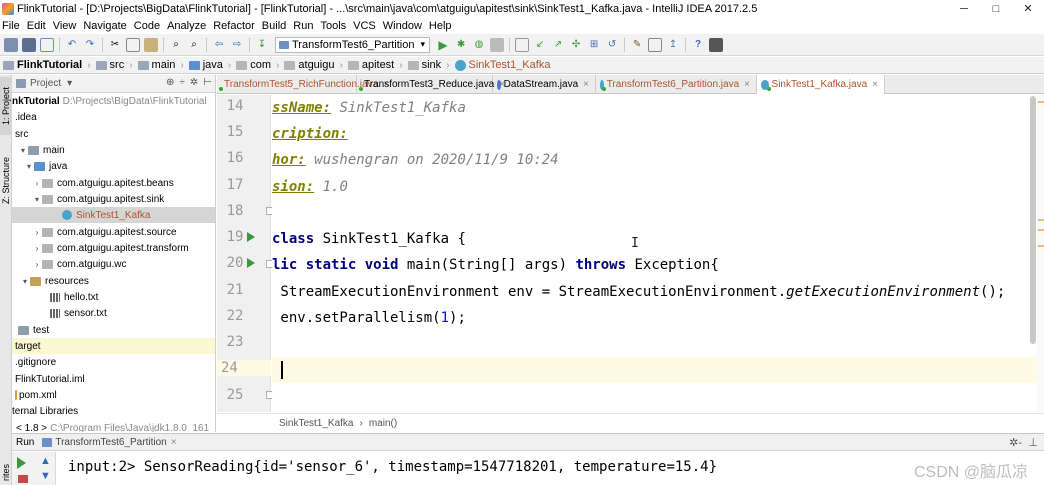 The width and height of the screenshot is (1044, 485). Describe the element at coordinates (673, 45) in the screenshot. I see `sdk-icon: ↥` at that location.